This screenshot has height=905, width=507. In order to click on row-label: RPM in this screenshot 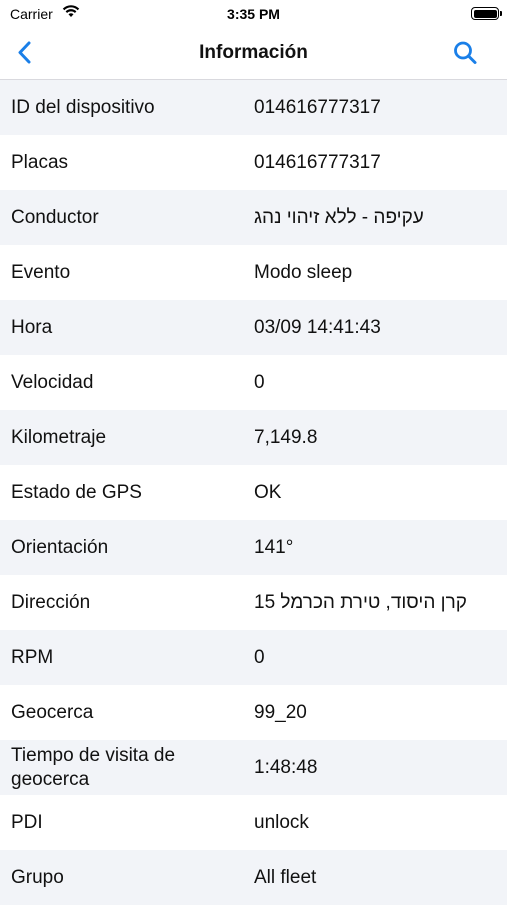, I will do `click(32, 657)`.